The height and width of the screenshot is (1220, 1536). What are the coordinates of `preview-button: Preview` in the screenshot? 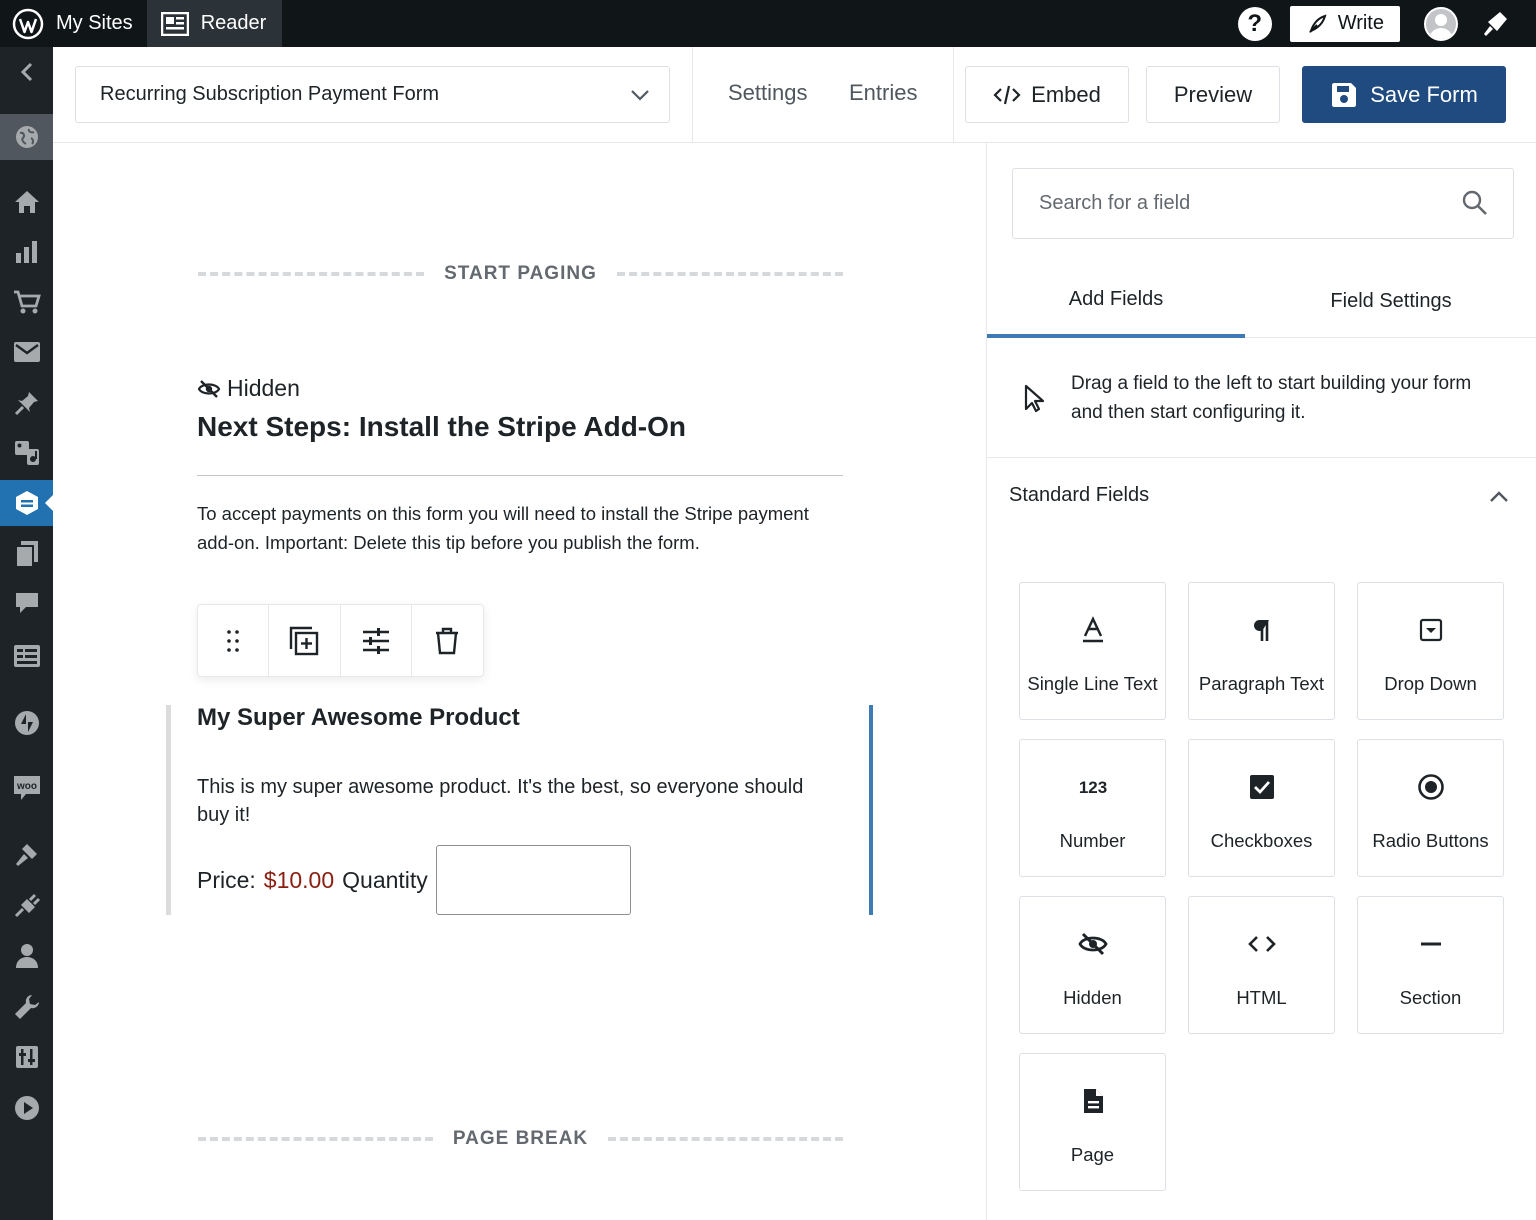 It's located at (1213, 94).